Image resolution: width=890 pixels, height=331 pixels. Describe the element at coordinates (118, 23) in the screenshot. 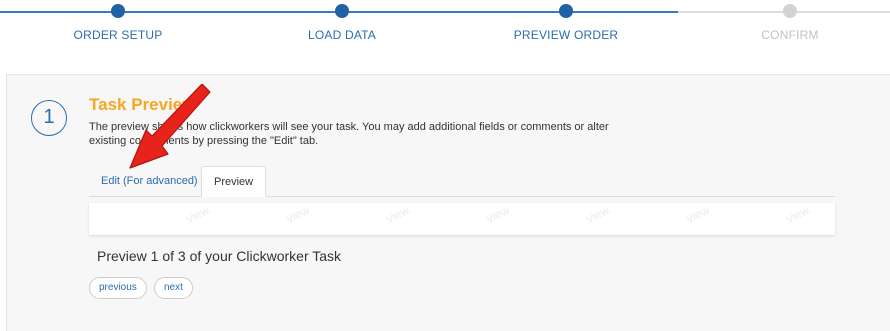

I see `step-order-setup: ORDER SETUP` at that location.